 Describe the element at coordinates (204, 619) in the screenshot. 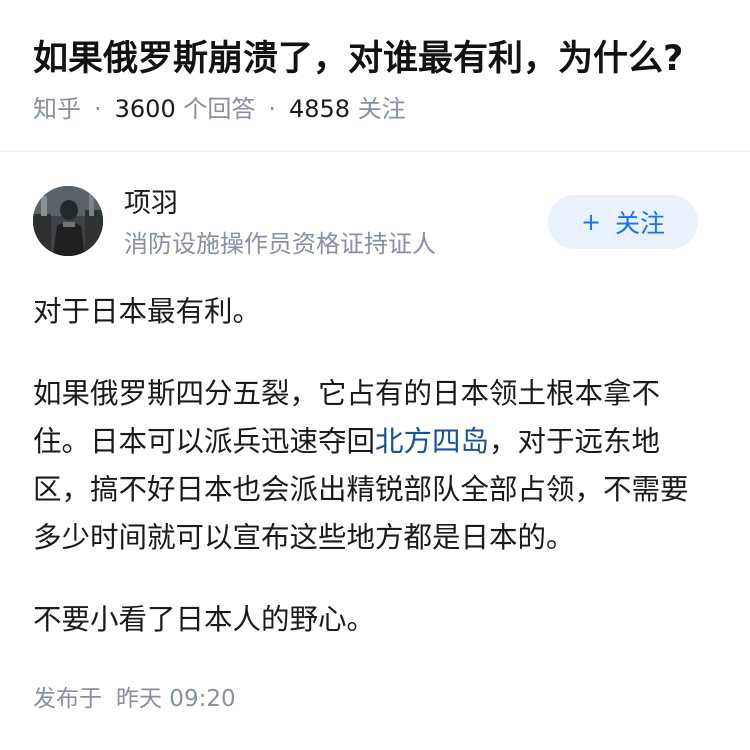

I see `answer-paragraph: 不要小看了日本人的野心。` at that location.